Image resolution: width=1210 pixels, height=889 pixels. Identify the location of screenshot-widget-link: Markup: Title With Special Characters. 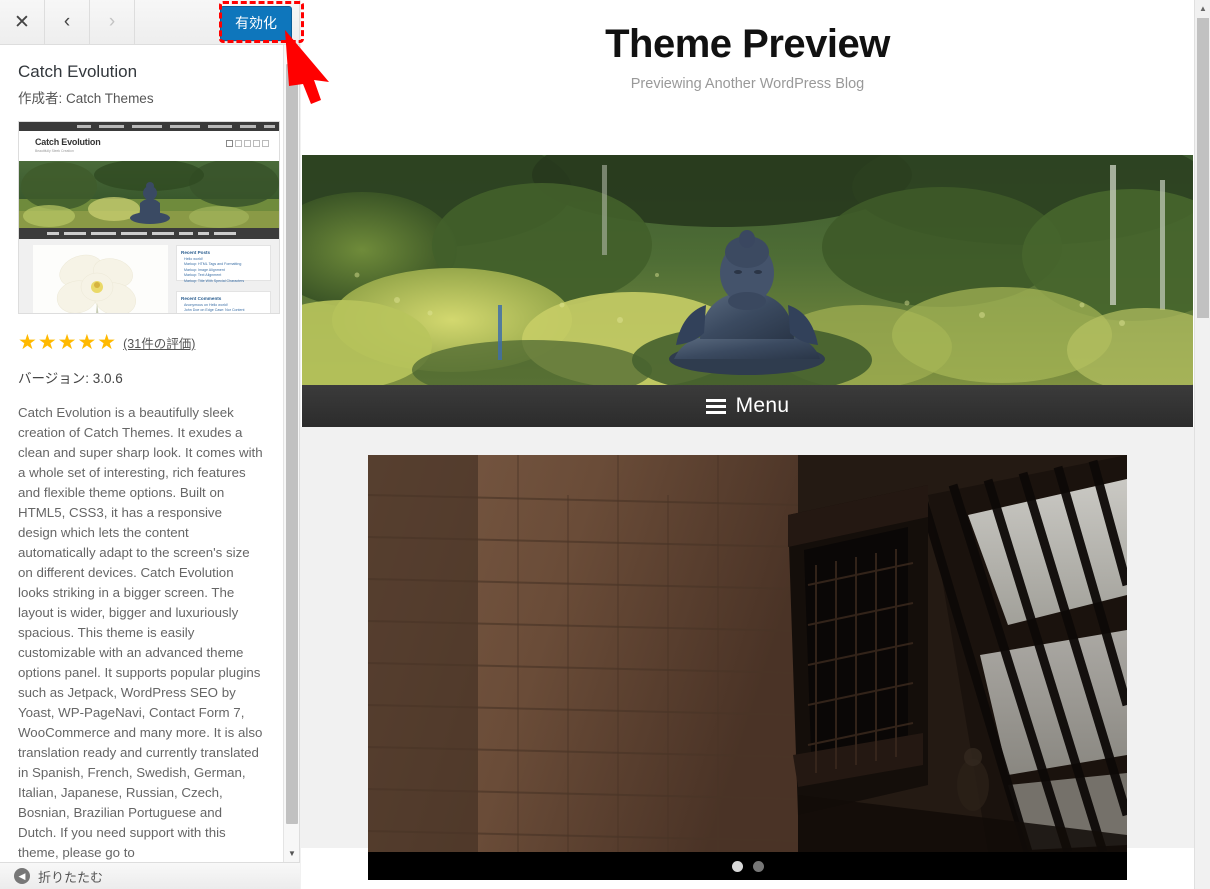
(214, 280).